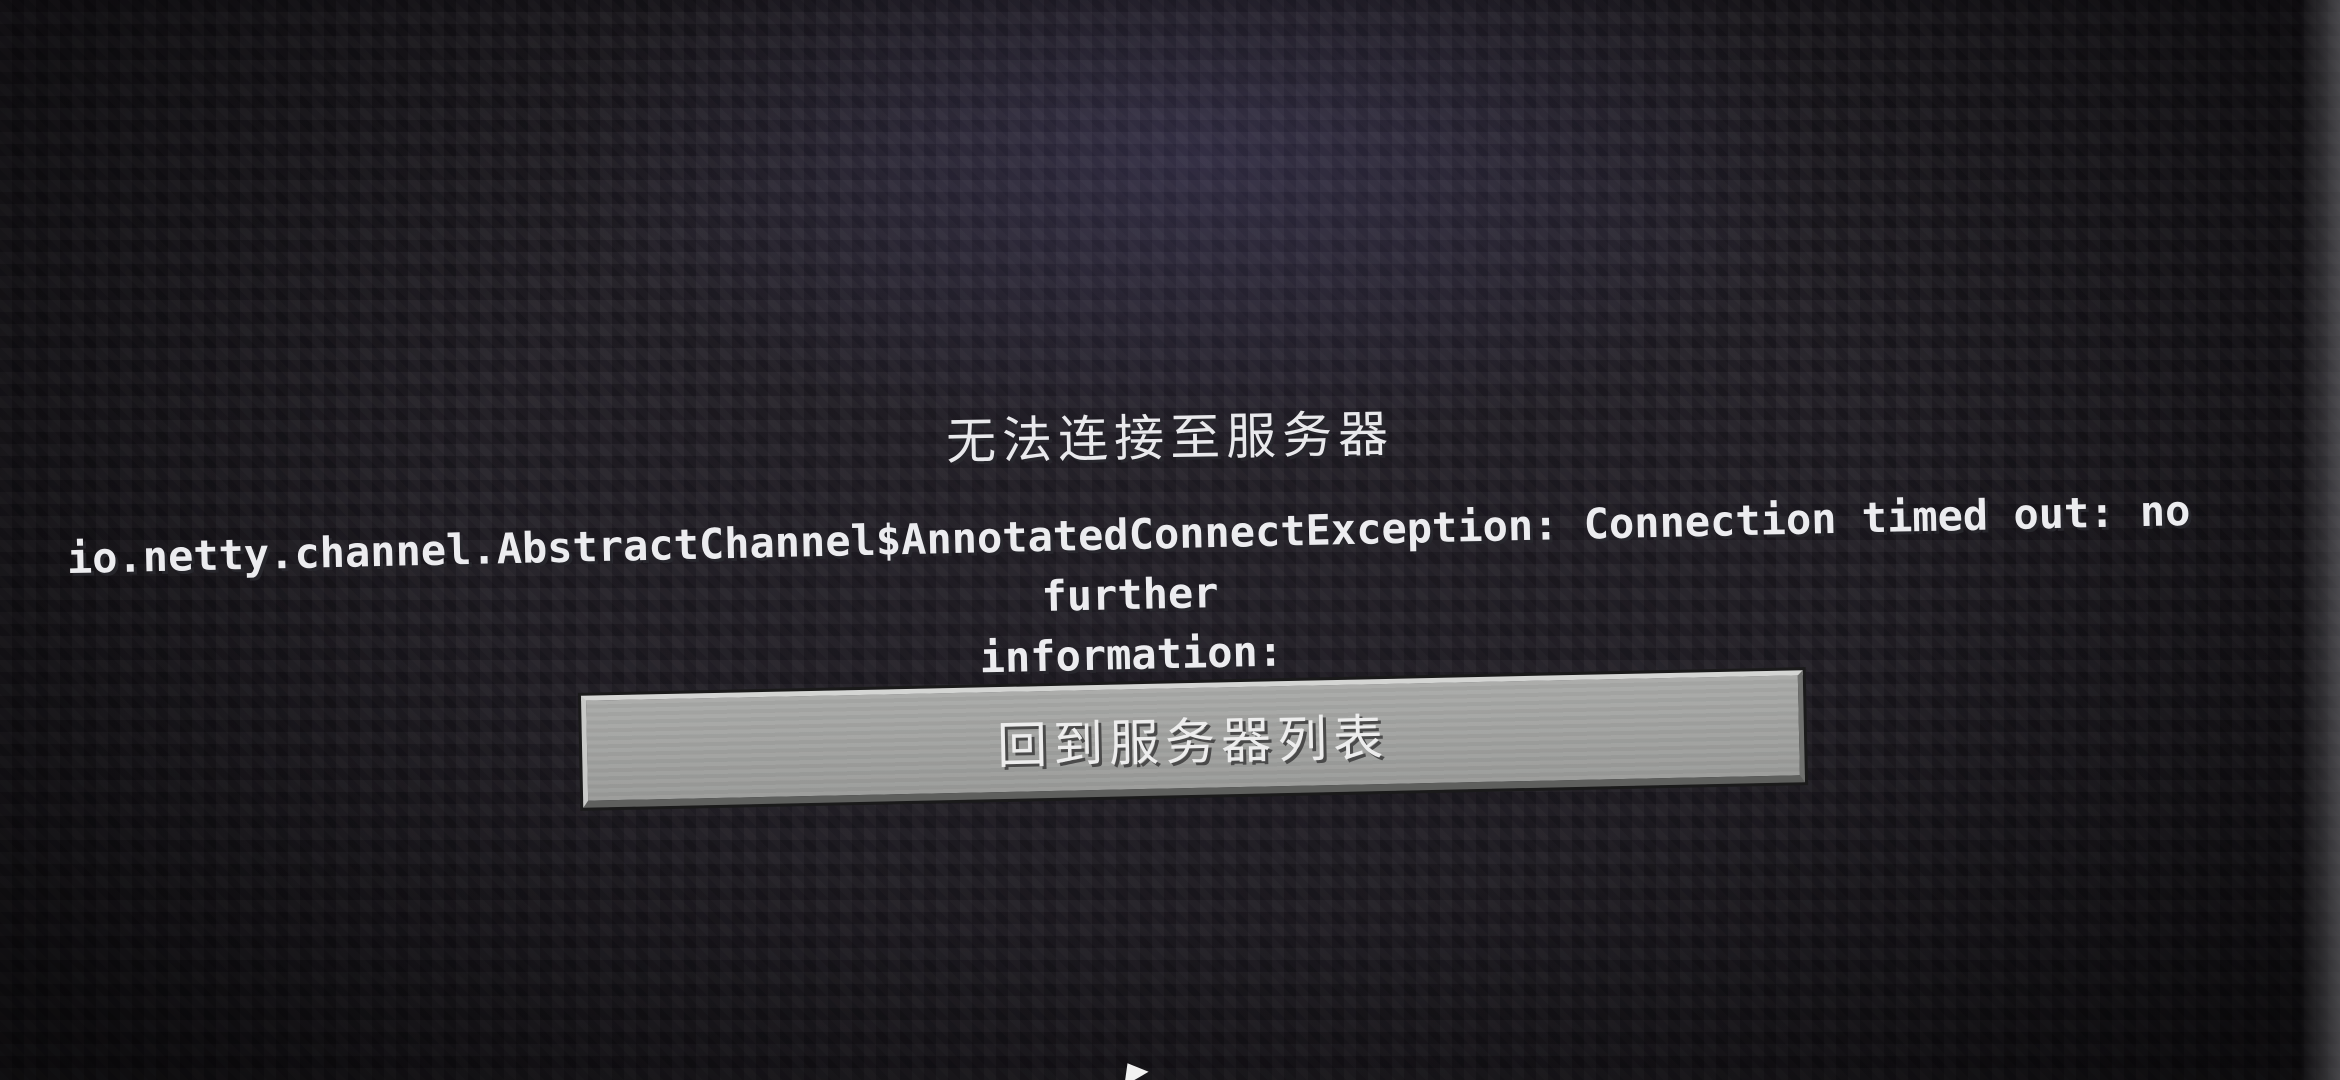 The image size is (2340, 1080). What do you see at coordinates (1193, 742) in the screenshot?
I see `back-to-server-list-label: 回到服务器列表` at bounding box center [1193, 742].